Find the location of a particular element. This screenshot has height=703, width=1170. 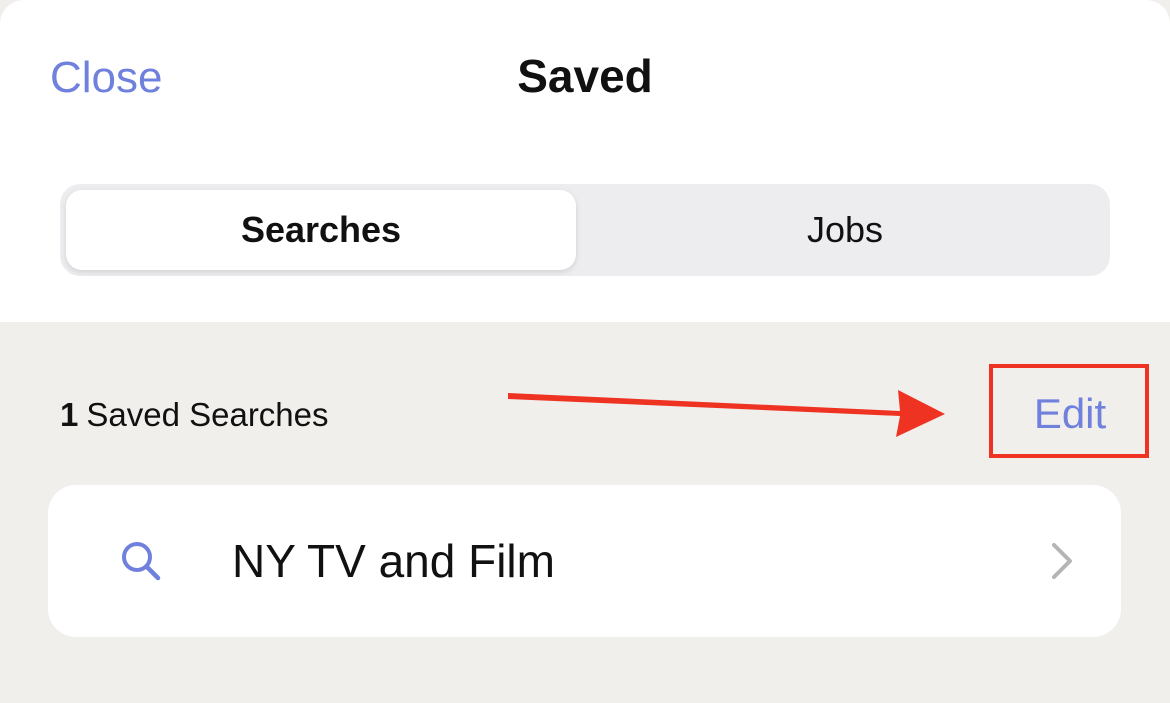

saved-searches-count-label: 1 Saved Searches is located at coordinates (194, 415).